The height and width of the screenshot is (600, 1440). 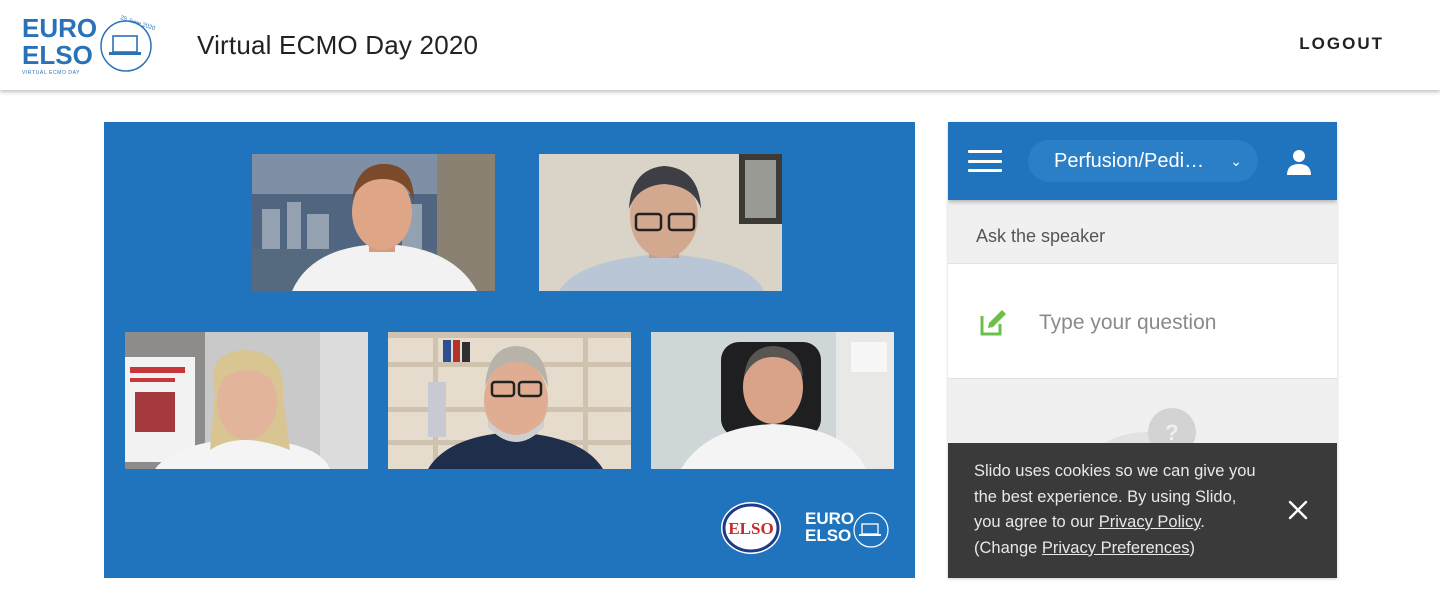 I want to click on page-title: Virtual ECMO Day 2020, so click(x=338, y=45).